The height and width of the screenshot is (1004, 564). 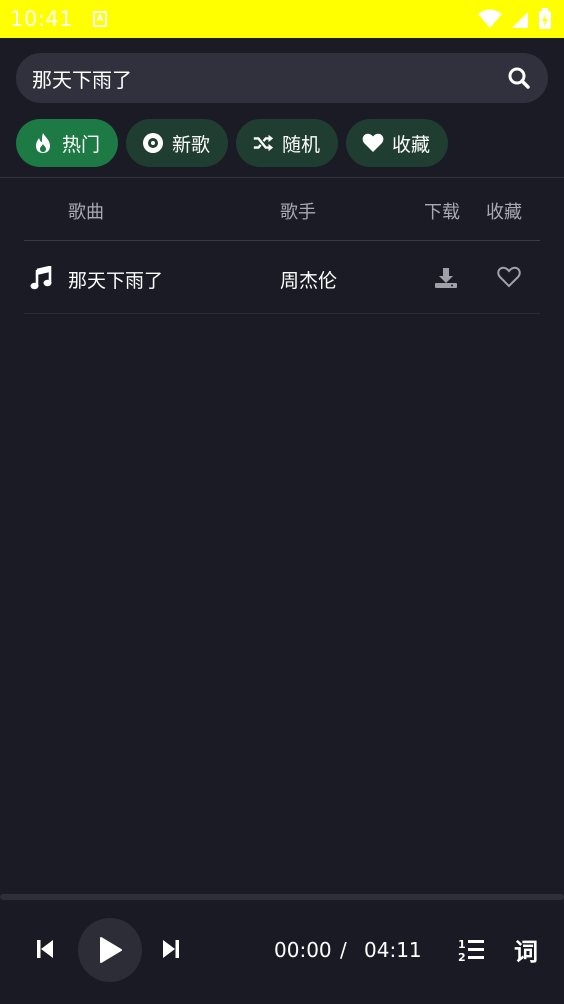 What do you see at coordinates (263, 143) in the screenshot?
I see `shuffle-icon` at bounding box center [263, 143].